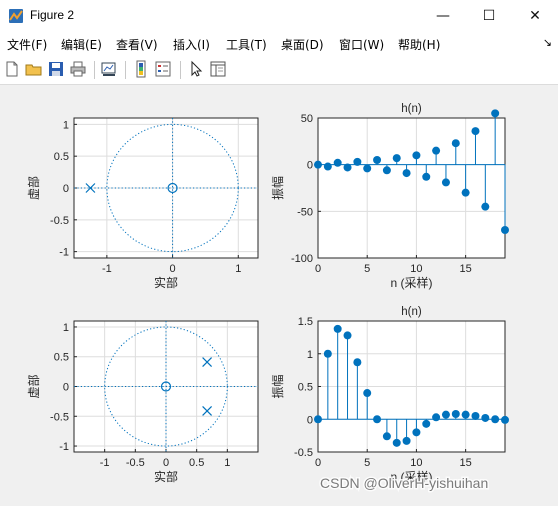  I want to click on menu-help: 帮助(H), so click(419, 44).